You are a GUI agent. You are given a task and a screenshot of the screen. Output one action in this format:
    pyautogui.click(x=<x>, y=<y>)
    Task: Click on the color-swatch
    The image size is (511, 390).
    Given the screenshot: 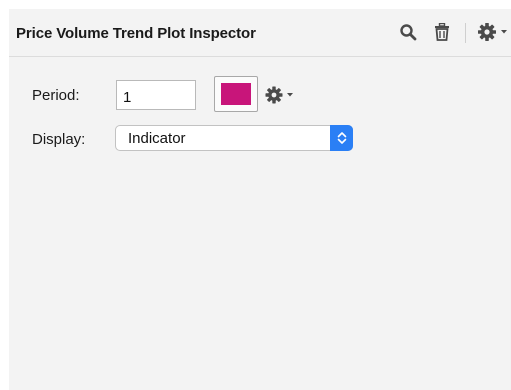 What is the action you would take?
    pyautogui.click(x=236, y=94)
    